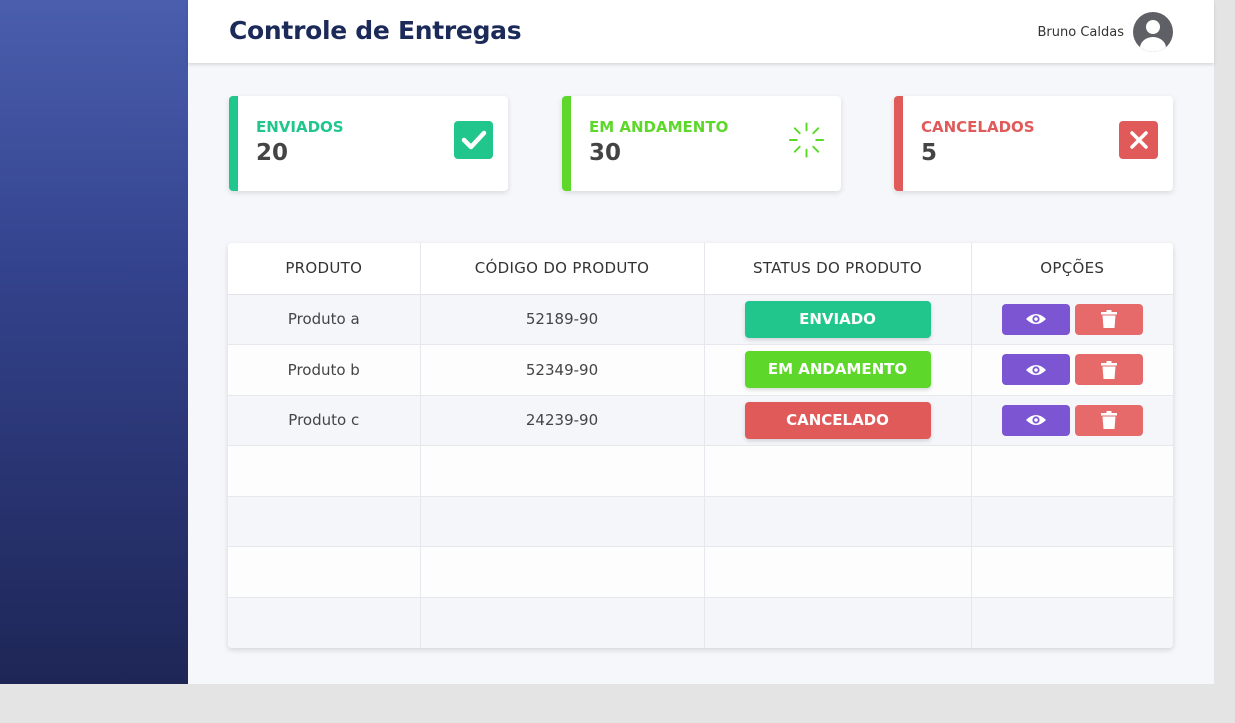  I want to click on card-label: CANCELADOS, so click(978, 127).